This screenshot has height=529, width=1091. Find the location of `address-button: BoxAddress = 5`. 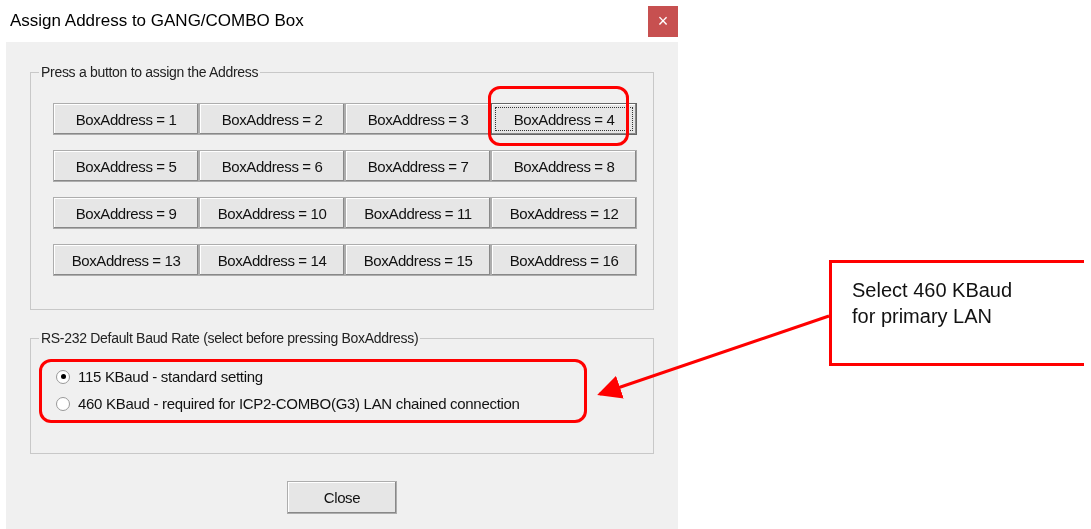

address-button: BoxAddress = 5 is located at coordinates (126, 166).